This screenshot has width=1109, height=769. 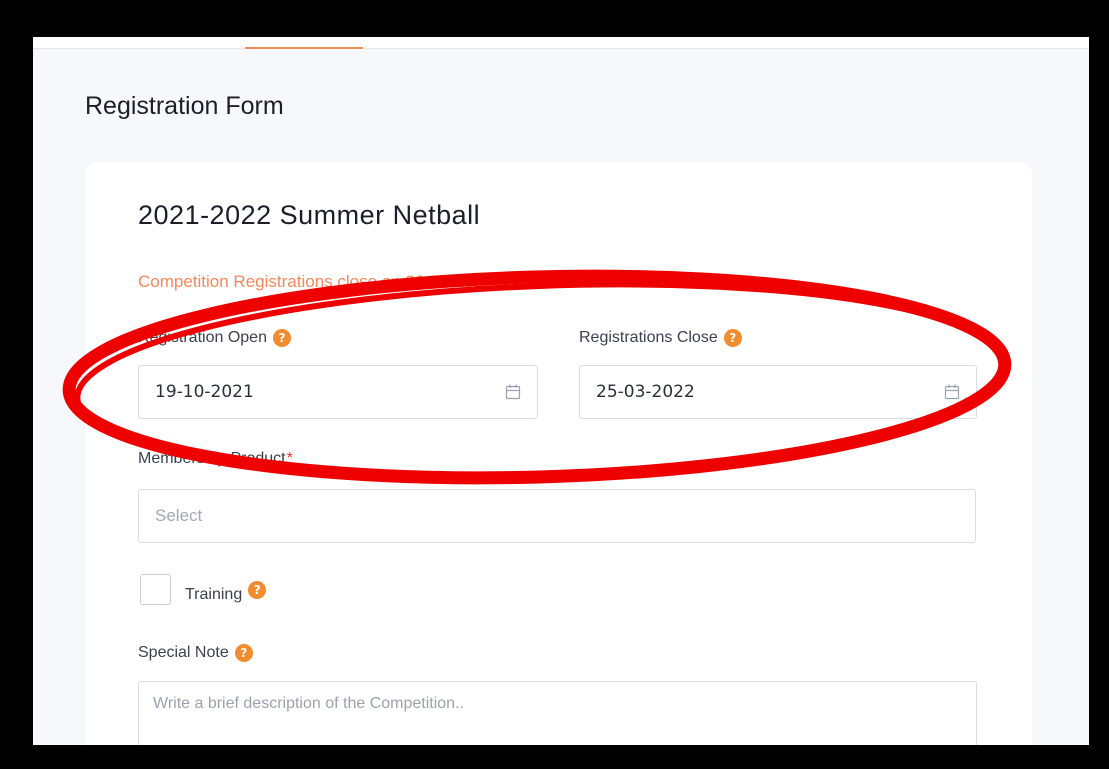 I want to click on page-title: Registration Form, so click(x=184, y=106).